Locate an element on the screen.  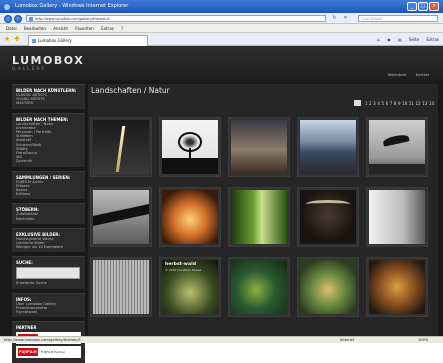
contact-link: Kontakt is located at coordinates (422, 75).